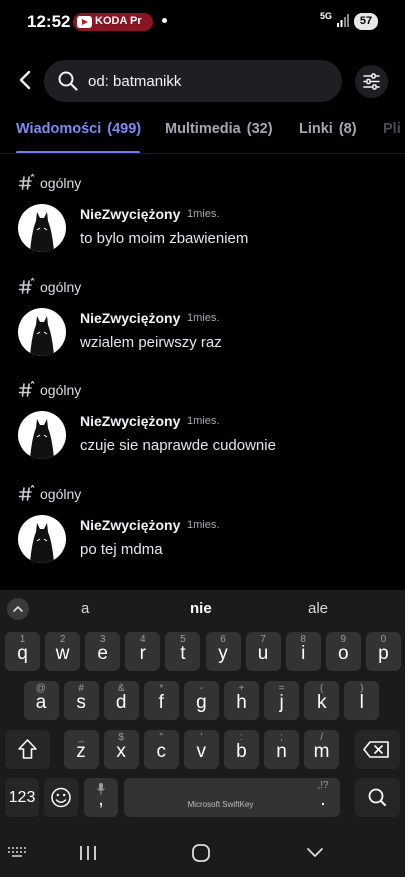  What do you see at coordinates (183, 651) in the screenshot?
I see `key-t: 5t` at bounding box center [183, 651].